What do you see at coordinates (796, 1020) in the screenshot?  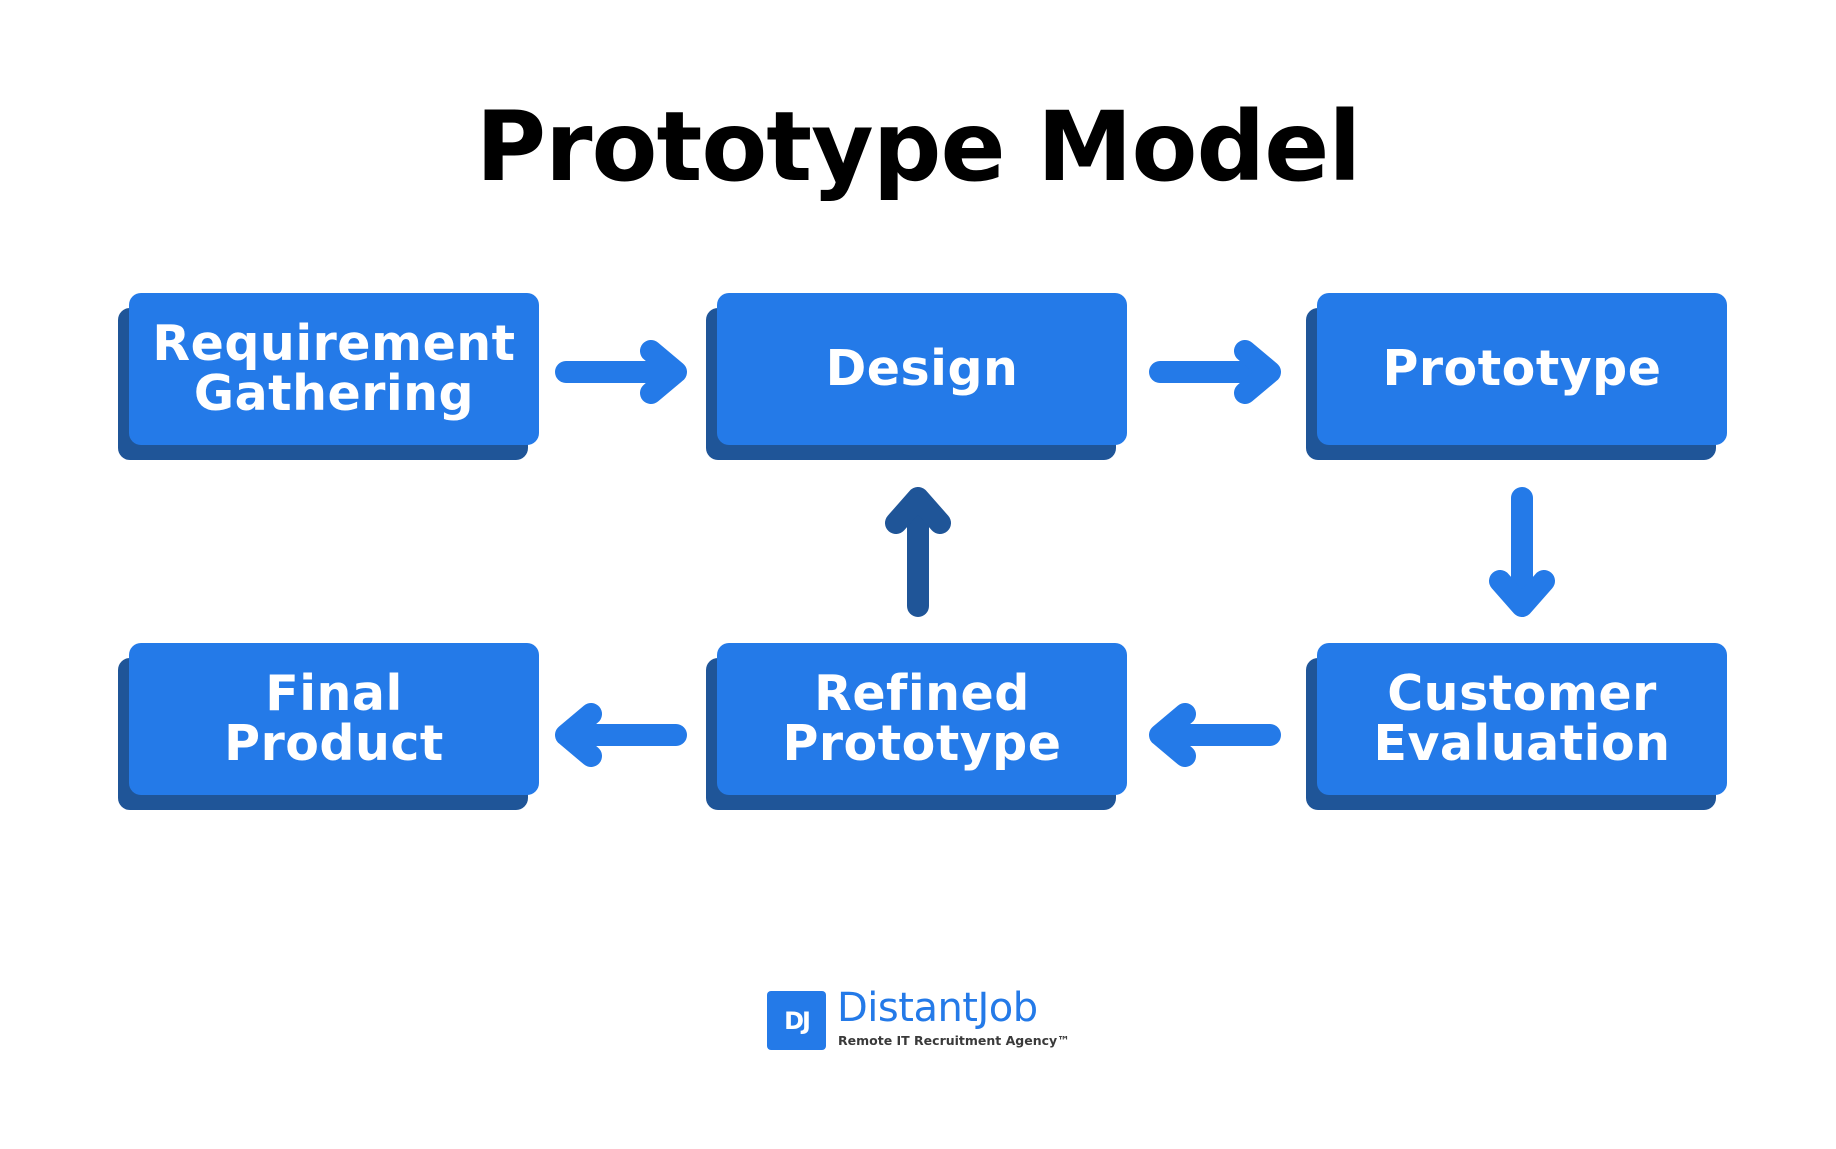 I see `dj-logo-icon: DJ` at bounding box center [796, 1020].